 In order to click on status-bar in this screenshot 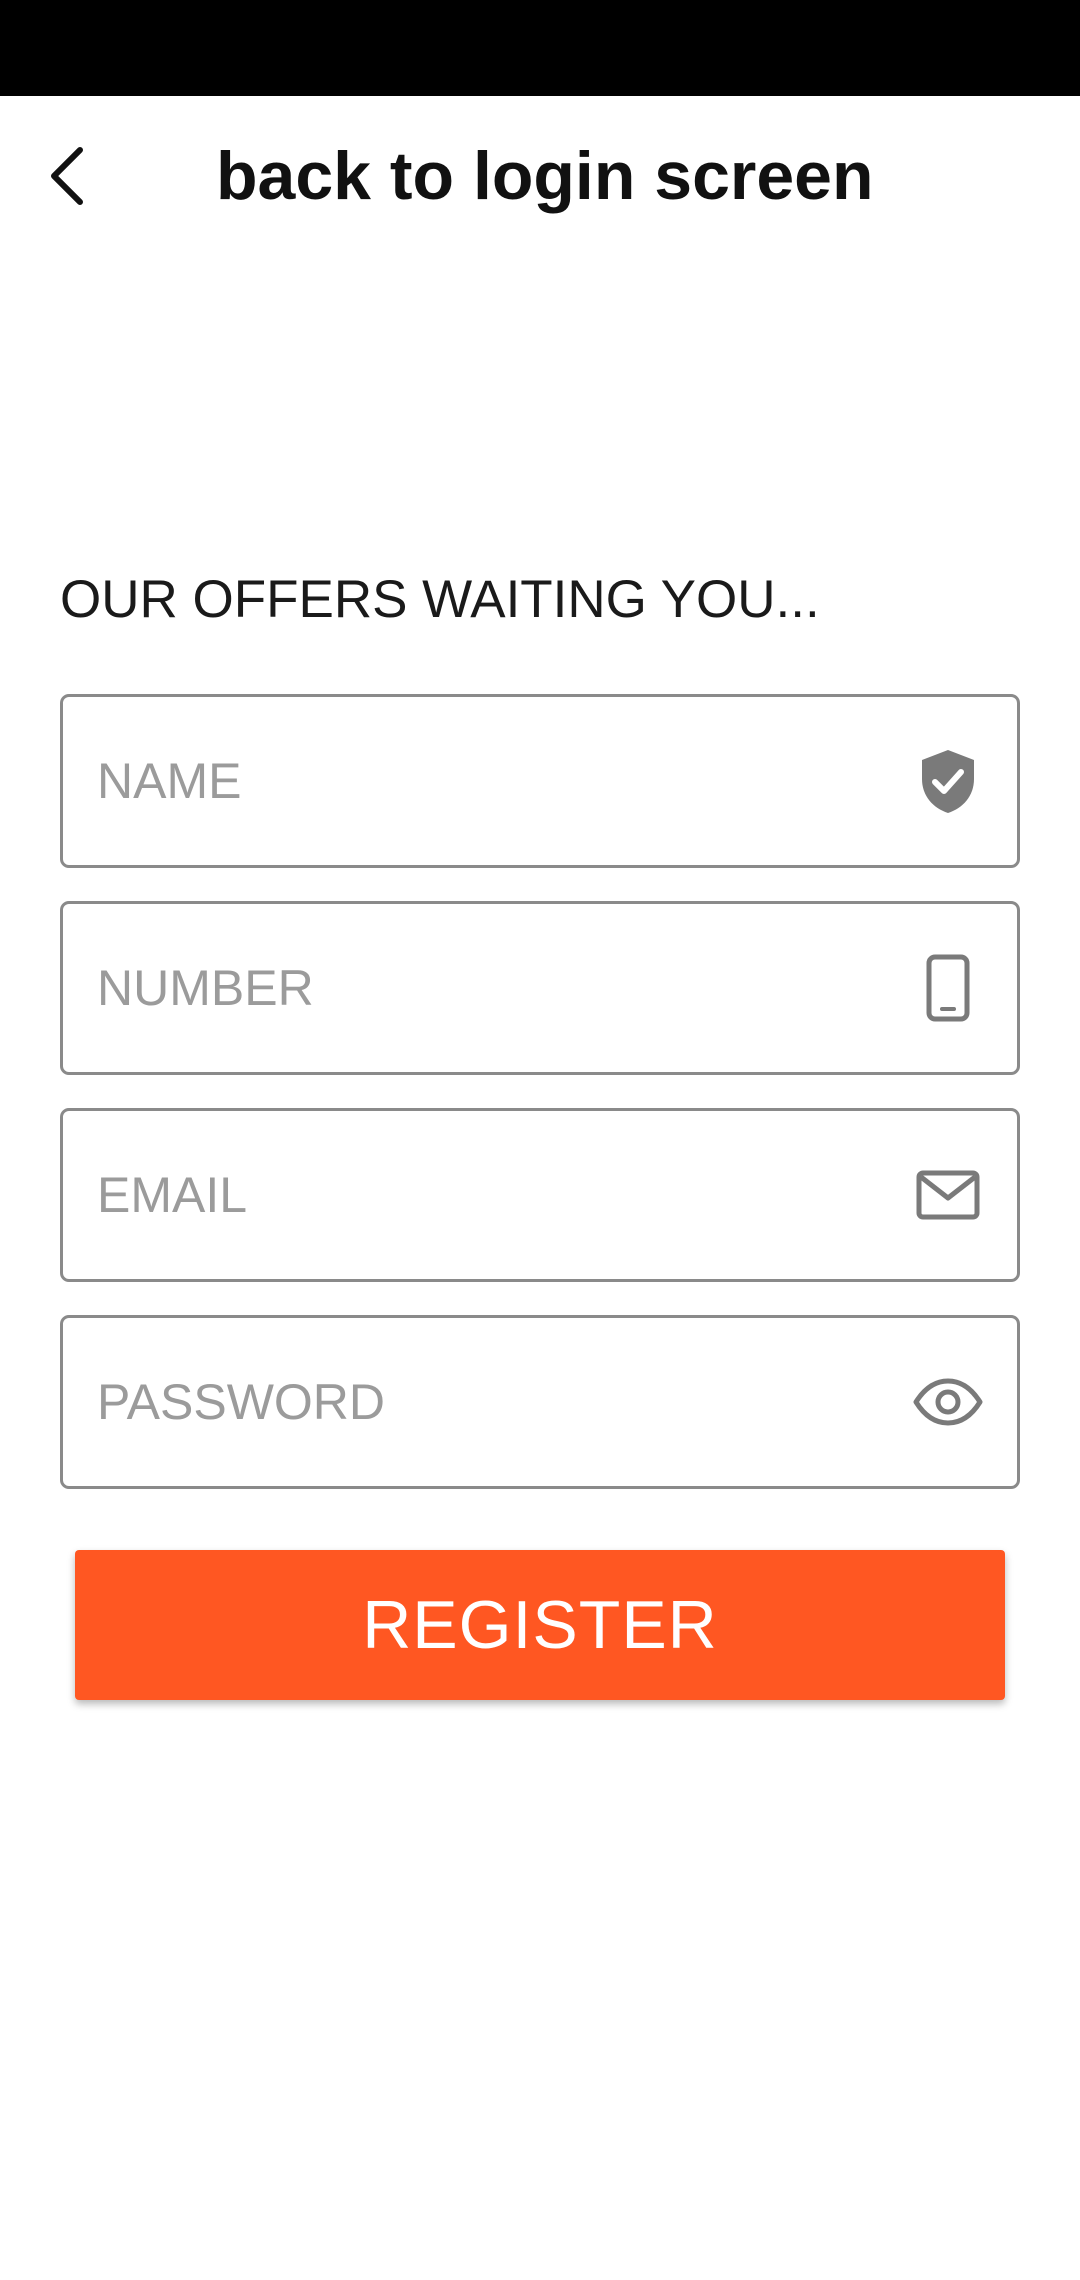, I will do `click(540, 48)`.